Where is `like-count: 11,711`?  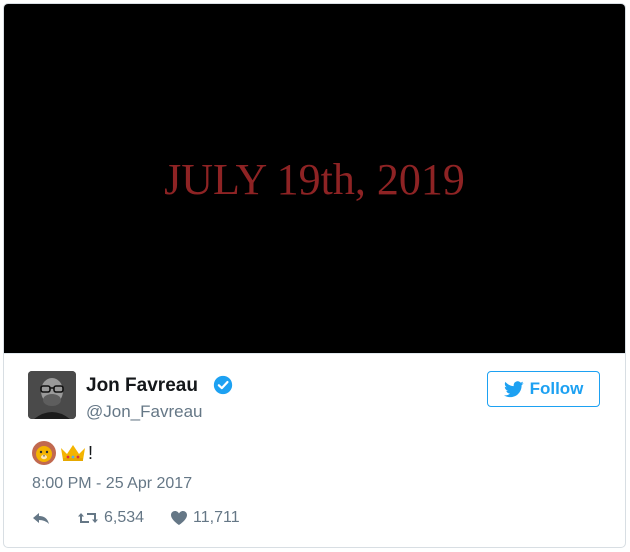
like-count: 11,711 is located at coordinates (216, 517).